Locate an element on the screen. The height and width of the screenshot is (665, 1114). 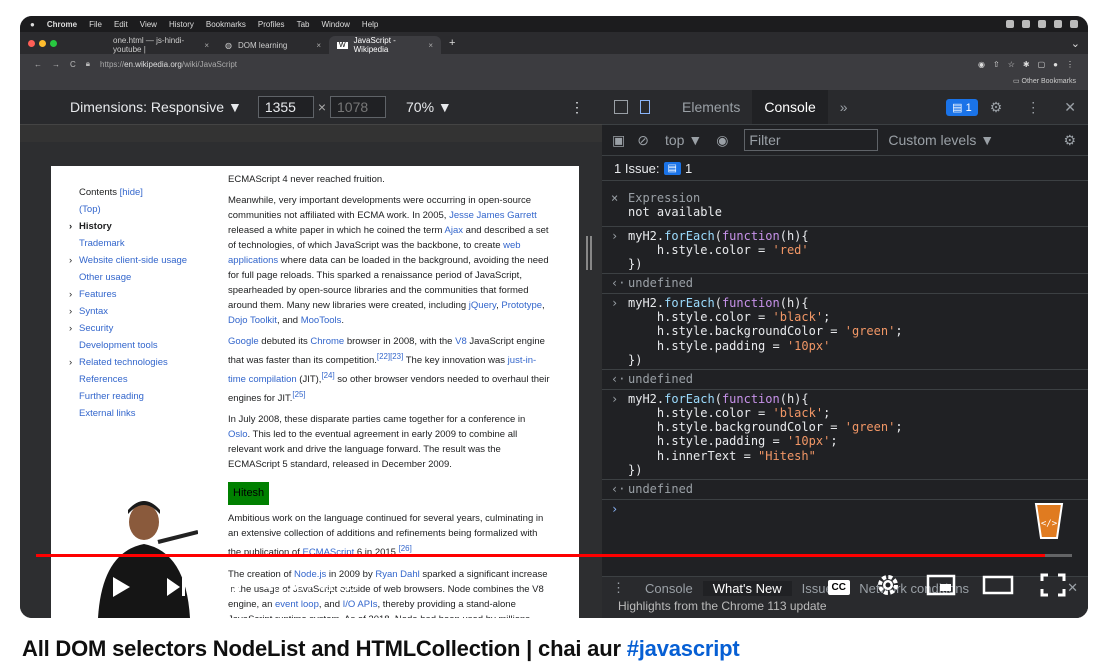
toc-item: › Website client-side usage is located at coordinates (144, 260).